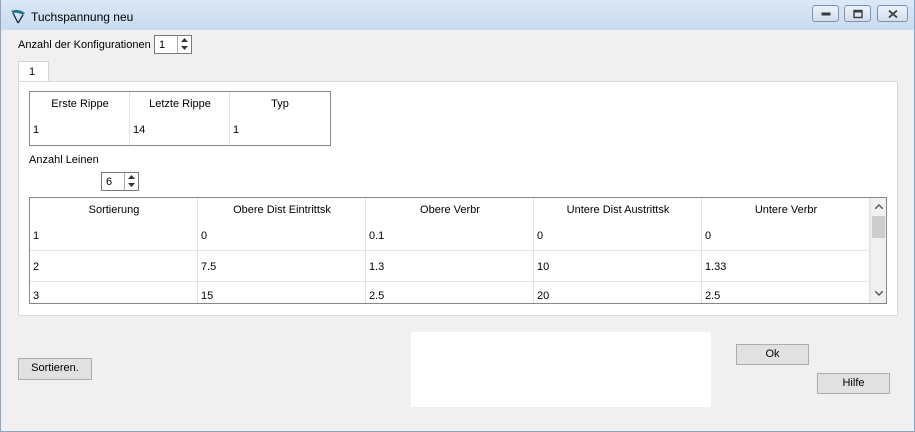 The height and width of the screenshot is (432, 915). I want to click on line-table-scrollbar, so click(878, 250).